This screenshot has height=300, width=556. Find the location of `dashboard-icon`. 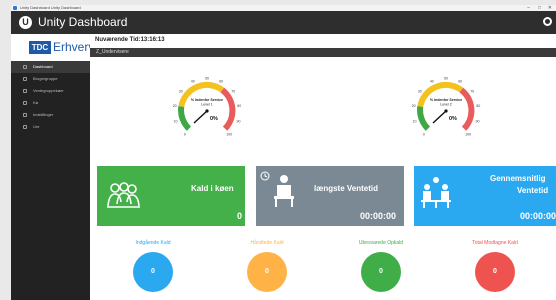

dashboard-icon is located at coordinates (25, 67).